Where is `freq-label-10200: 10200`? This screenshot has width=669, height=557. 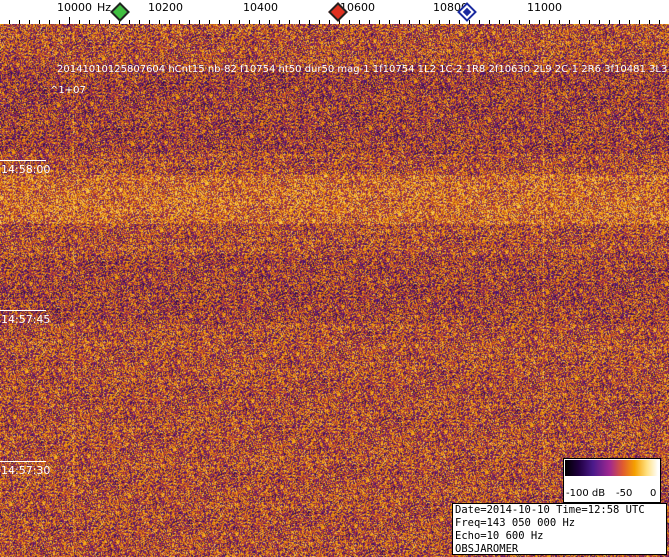
freq-label-10200: 10200 is located at coordinates (165, 7).